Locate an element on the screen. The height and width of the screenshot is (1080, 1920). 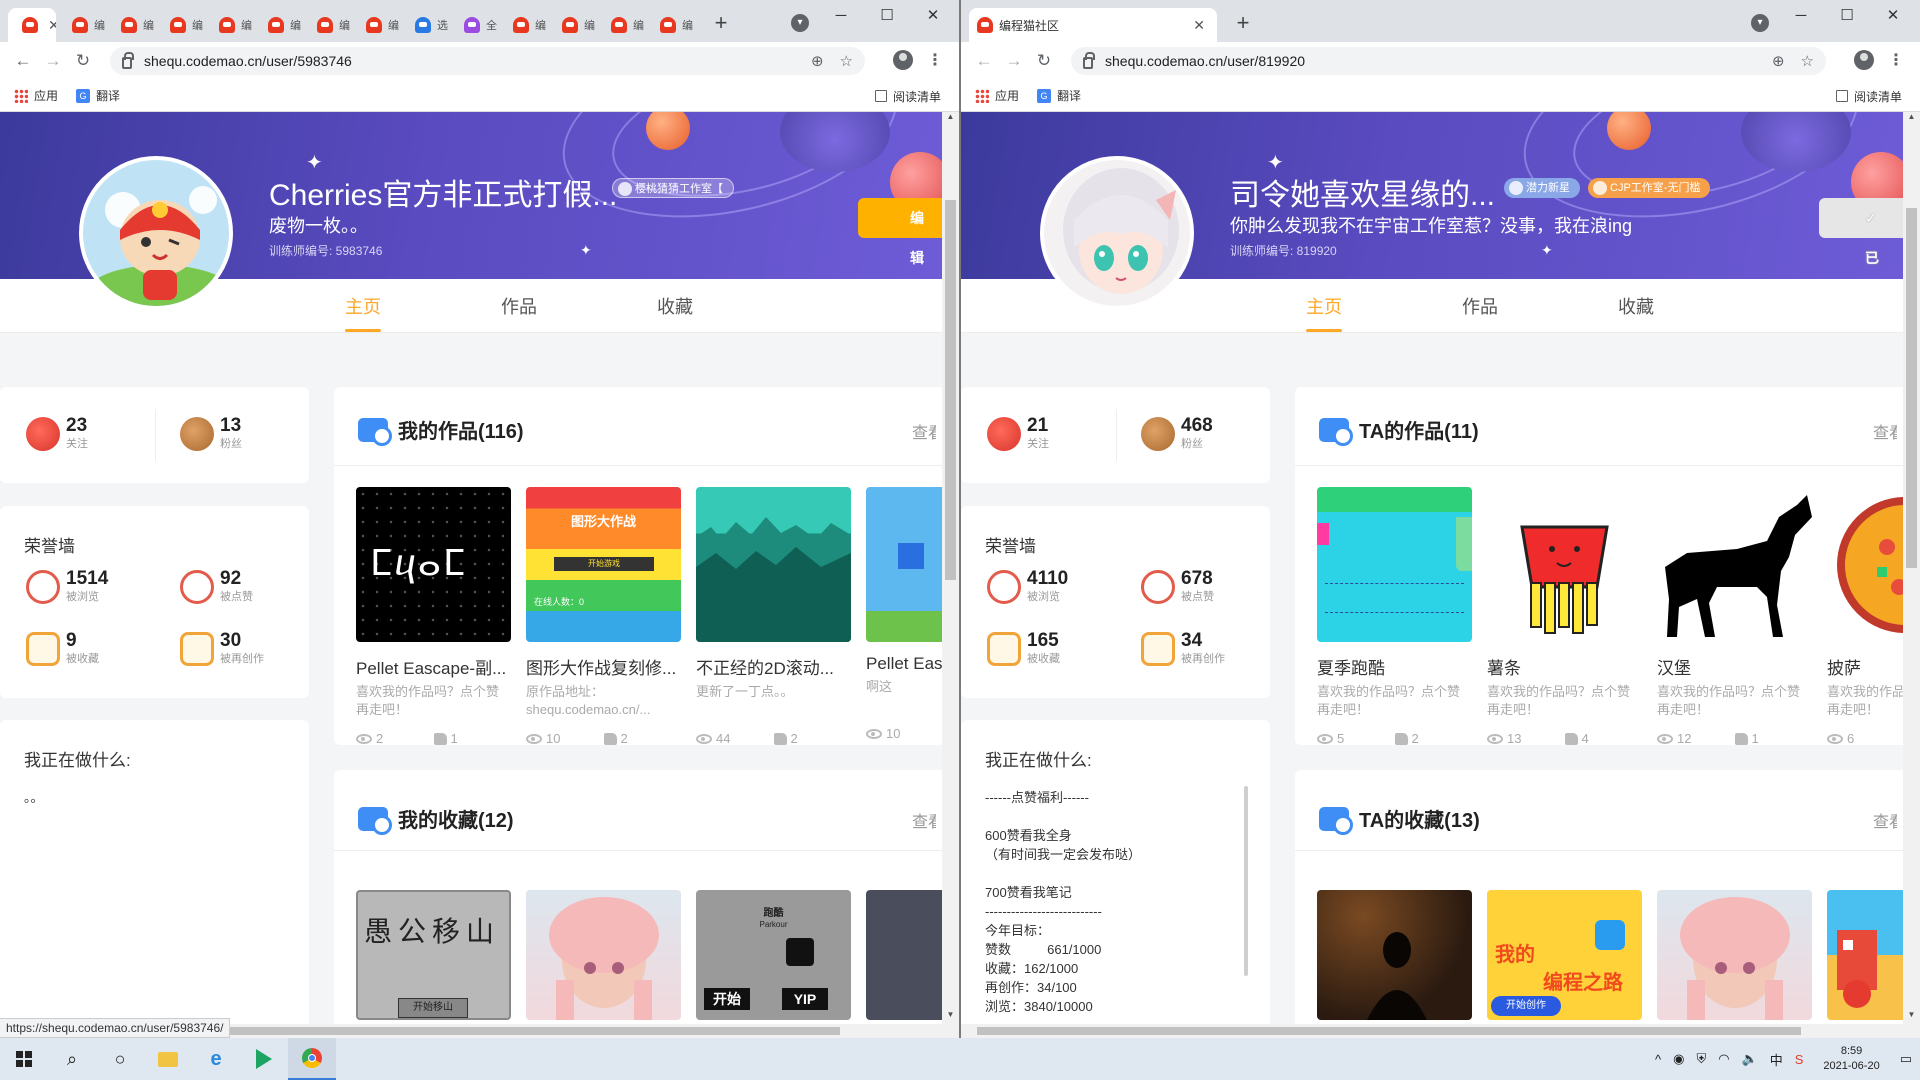
tab: 选 is located at coordinates (425, 25).